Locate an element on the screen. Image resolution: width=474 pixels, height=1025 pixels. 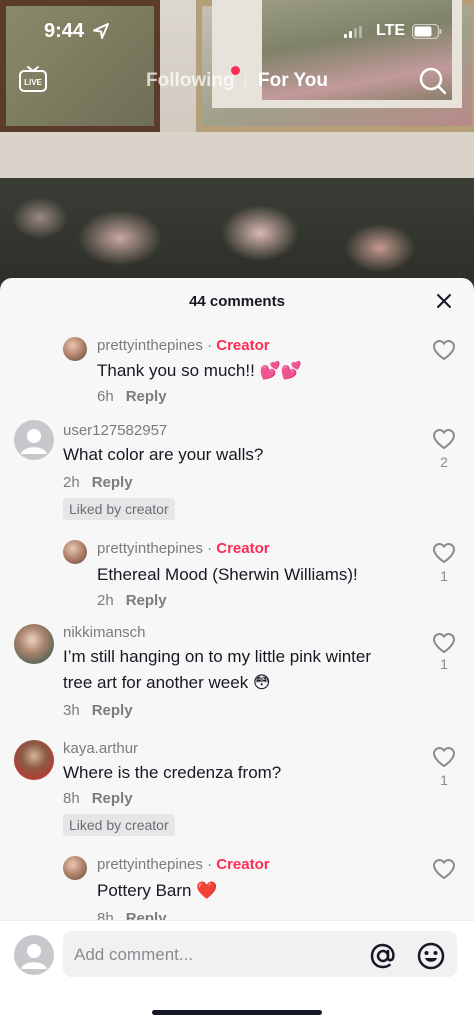
live-tv-icon: LIVE is located at coordinates (33, 79).